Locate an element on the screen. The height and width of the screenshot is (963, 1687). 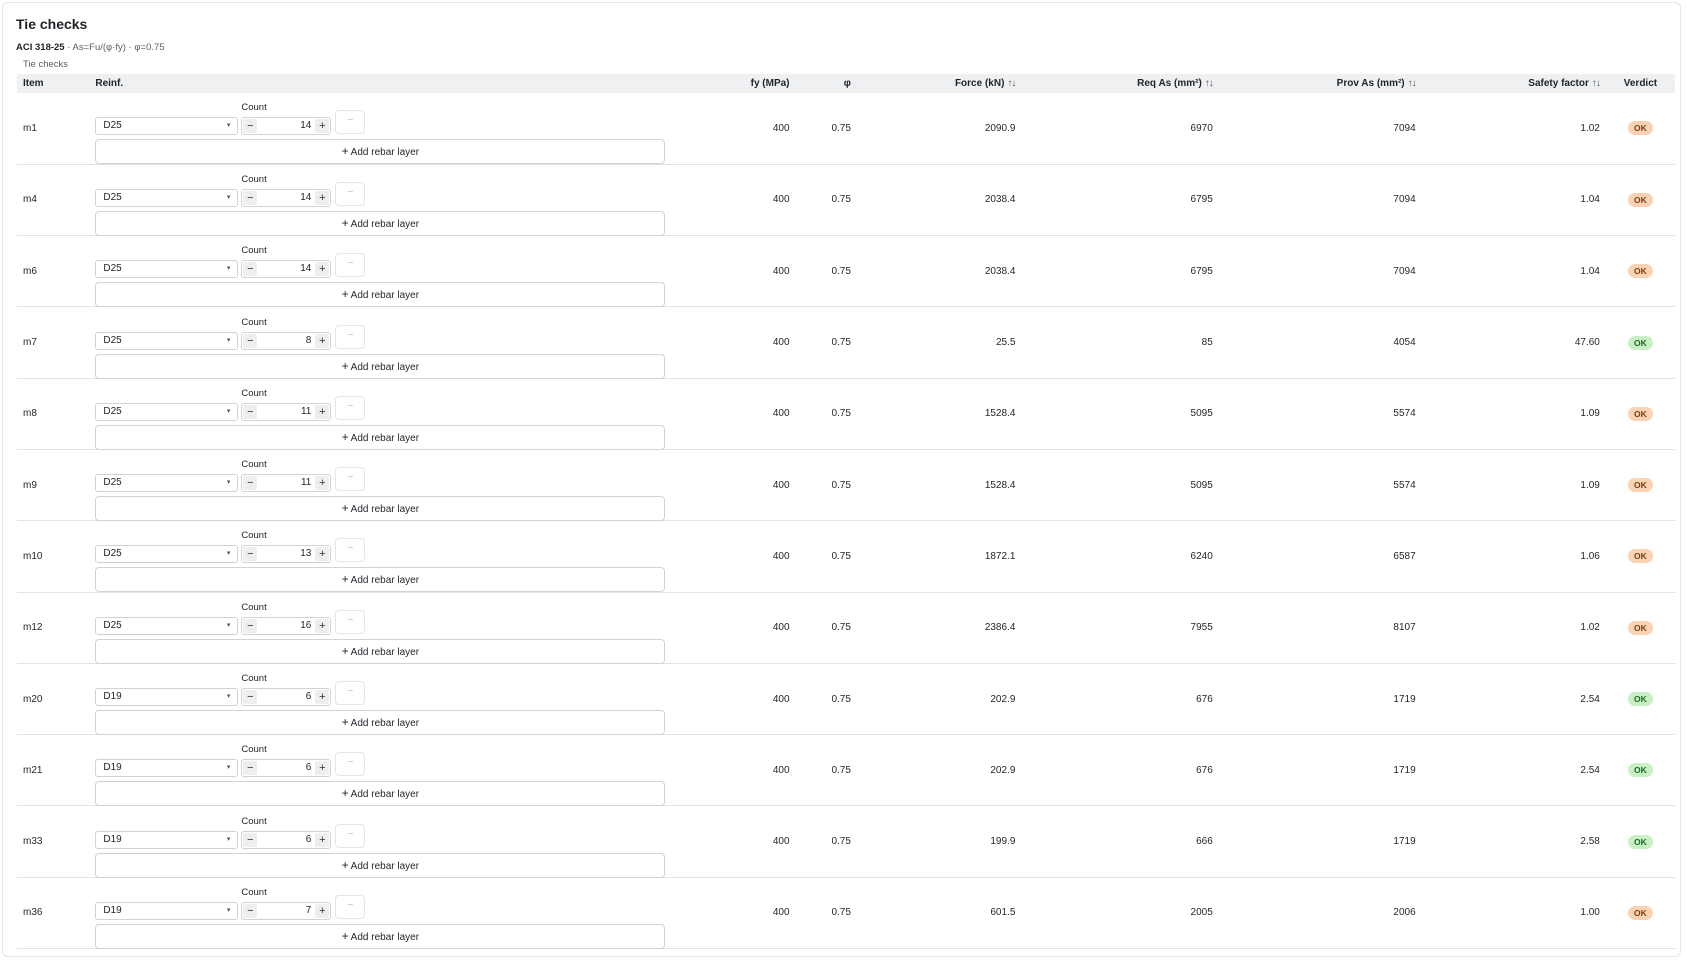
col-force: Force (kN) ↑↓ is located at coordinates (939, 83).